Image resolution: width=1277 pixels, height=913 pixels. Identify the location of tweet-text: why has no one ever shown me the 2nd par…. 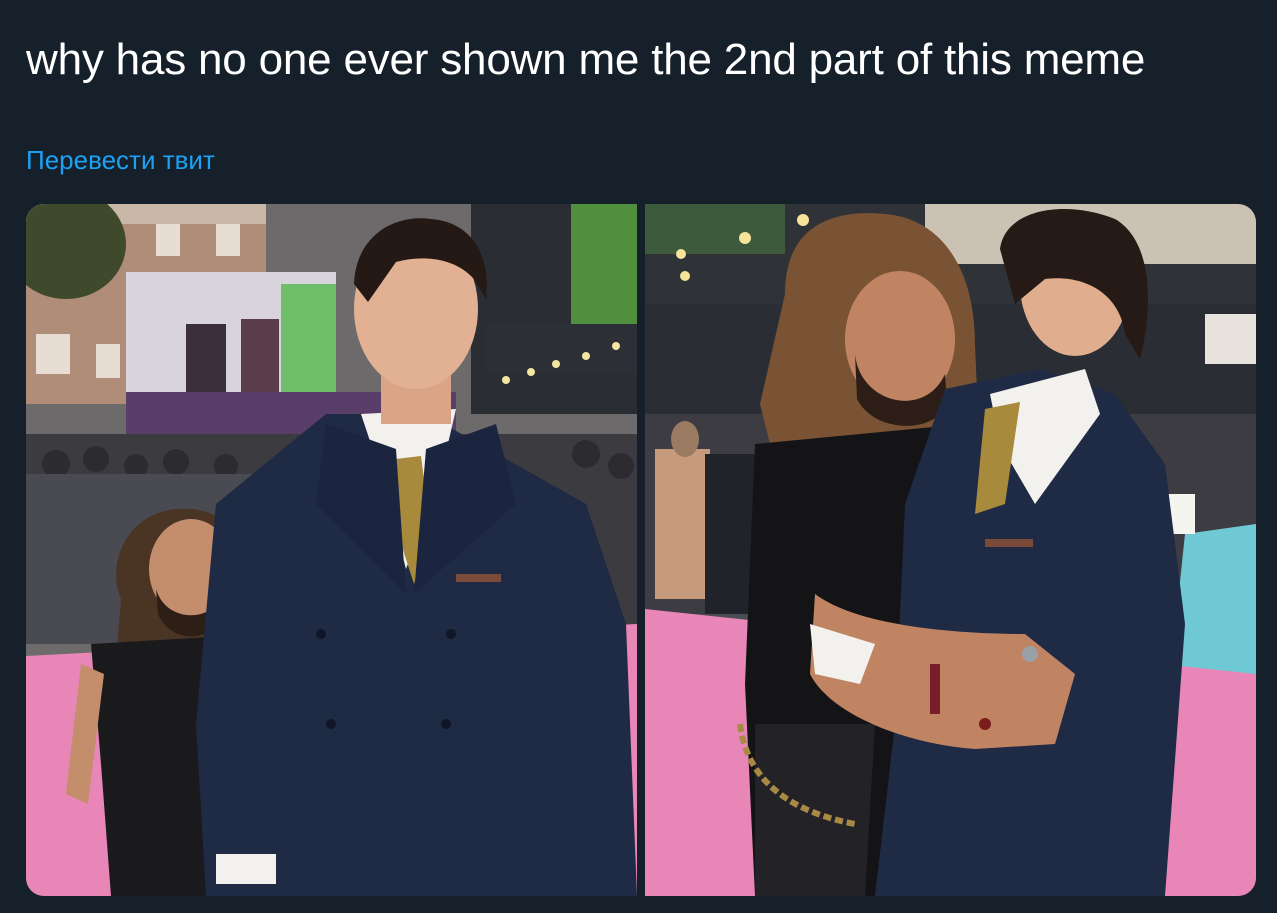
(586, 59).